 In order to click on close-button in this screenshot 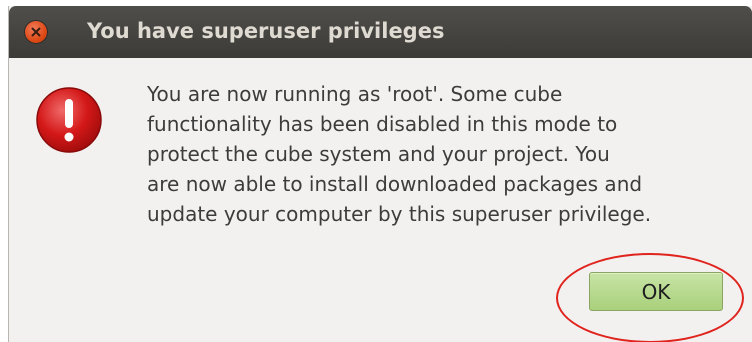, I will do `click(36, 32)`.